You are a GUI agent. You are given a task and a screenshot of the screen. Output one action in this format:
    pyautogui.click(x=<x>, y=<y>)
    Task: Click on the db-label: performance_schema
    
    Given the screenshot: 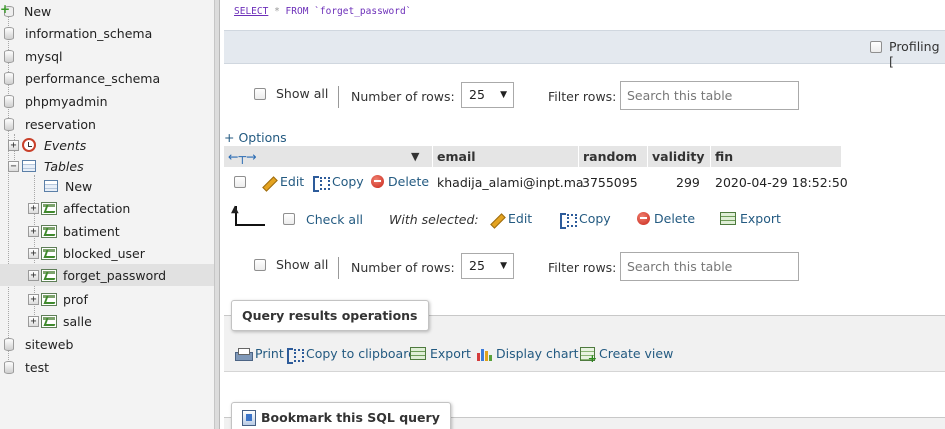 What is the action you would take?
    pyautogui.click(x=93, y=78)
    